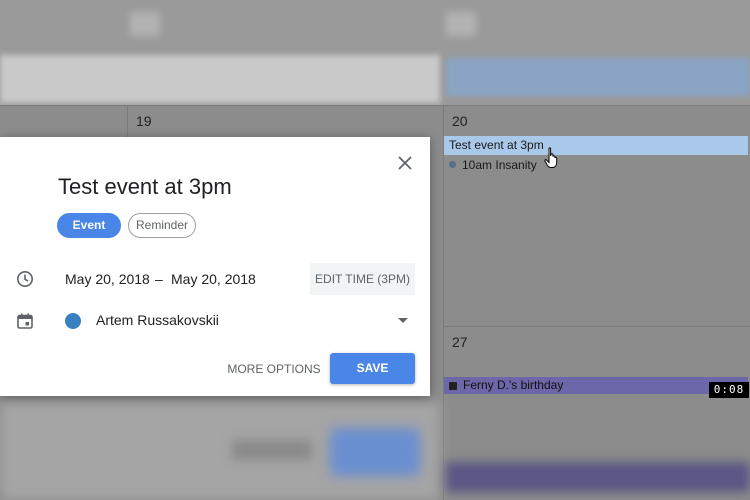 Image resolution: width=750 pixels, height=500 pixels. Describe the element at coordinates (162, 225) in the screenshot. I see `reminder-type-button: Reminder` at that location.